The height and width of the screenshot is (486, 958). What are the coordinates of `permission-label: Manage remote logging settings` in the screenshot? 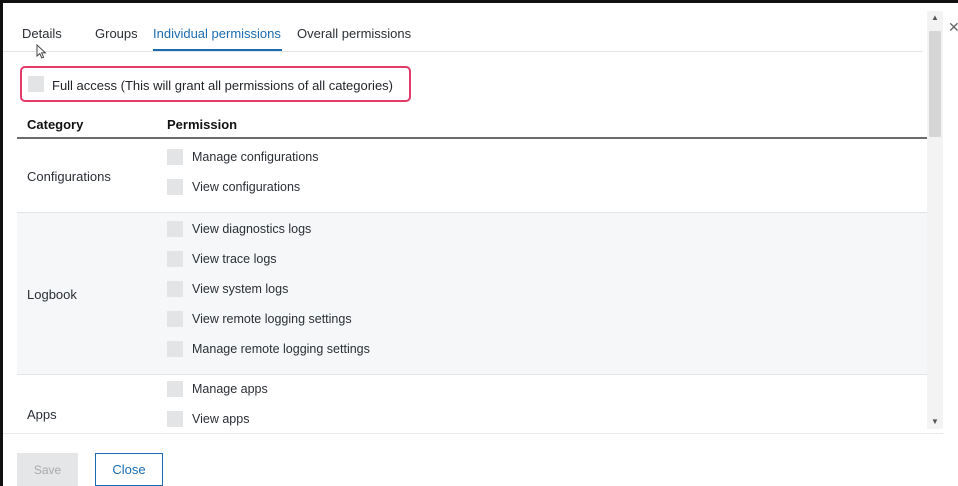 It's located at (281, 349).